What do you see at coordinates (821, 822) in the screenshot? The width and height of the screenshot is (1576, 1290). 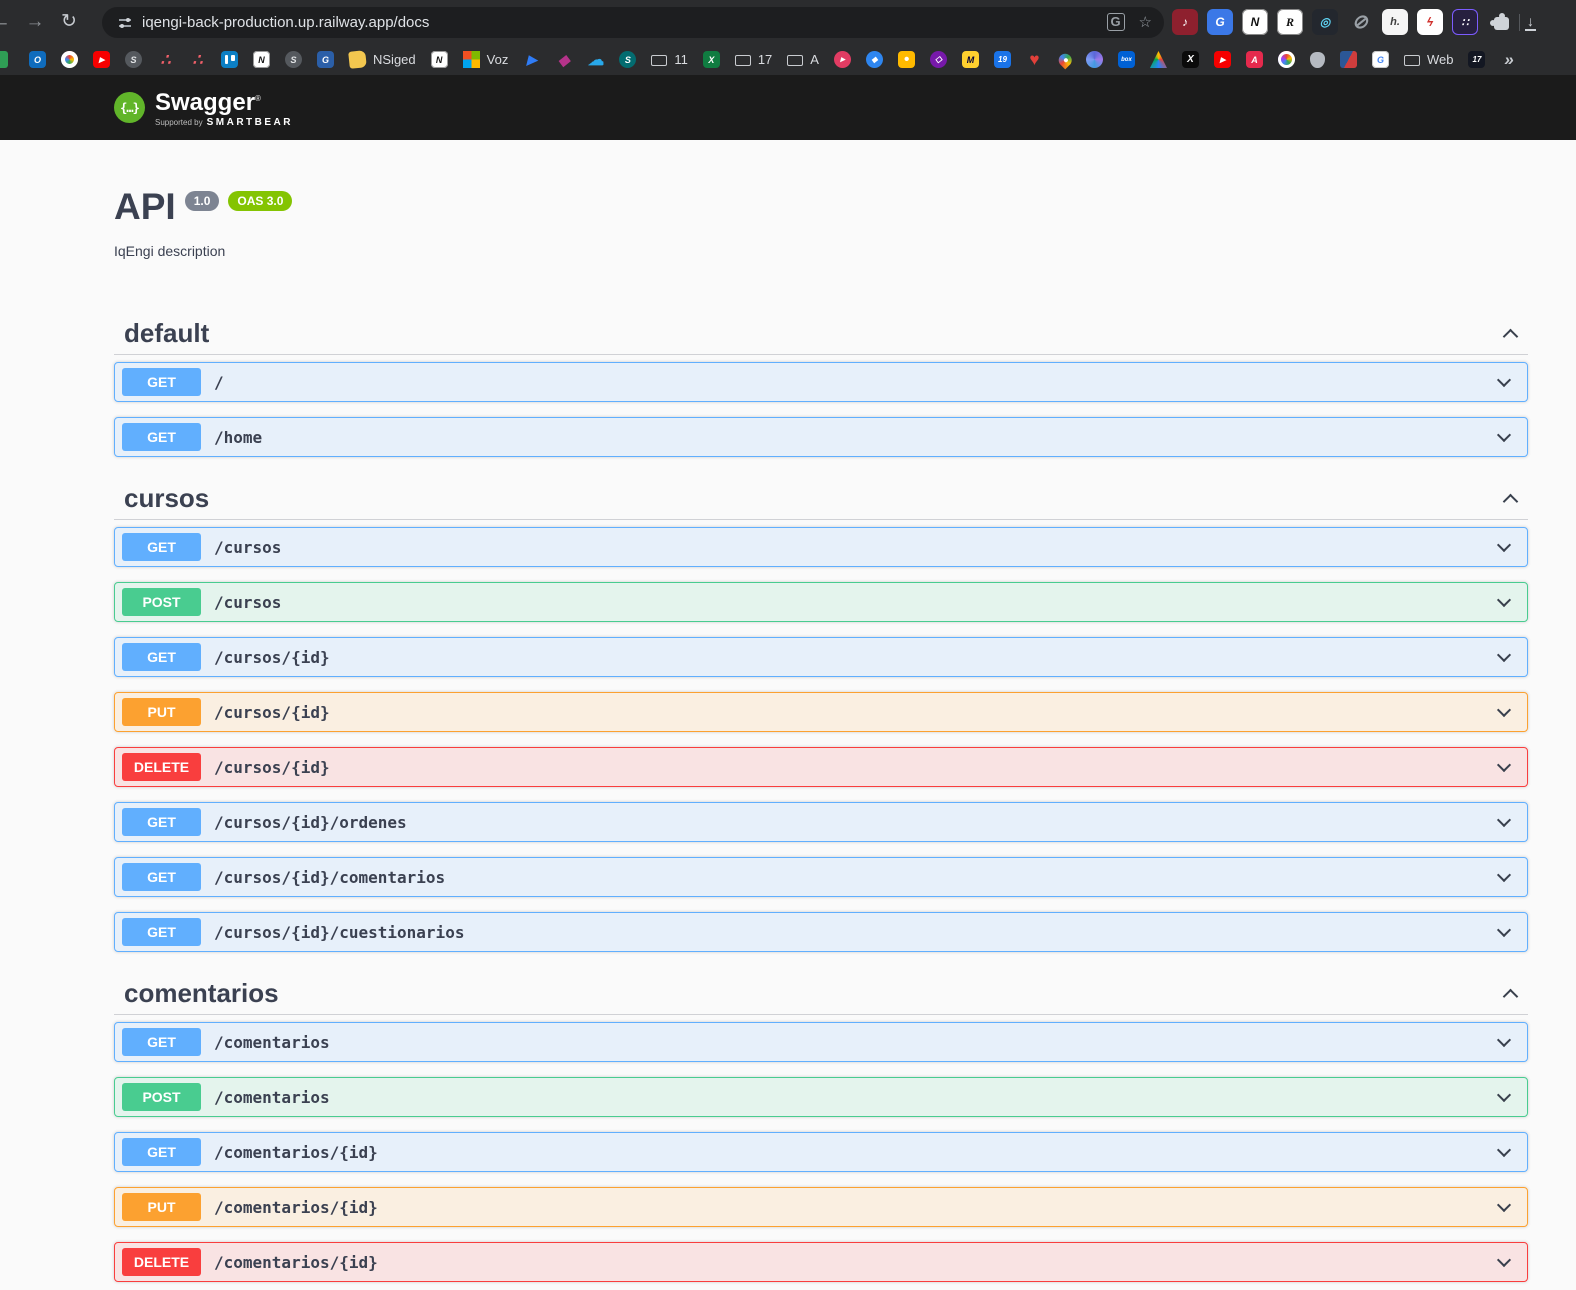 I see `opblock-get-/cursos/{id}/ordenes: GET/cursos/{id}/ordenes` at bounding box center [821, 822].